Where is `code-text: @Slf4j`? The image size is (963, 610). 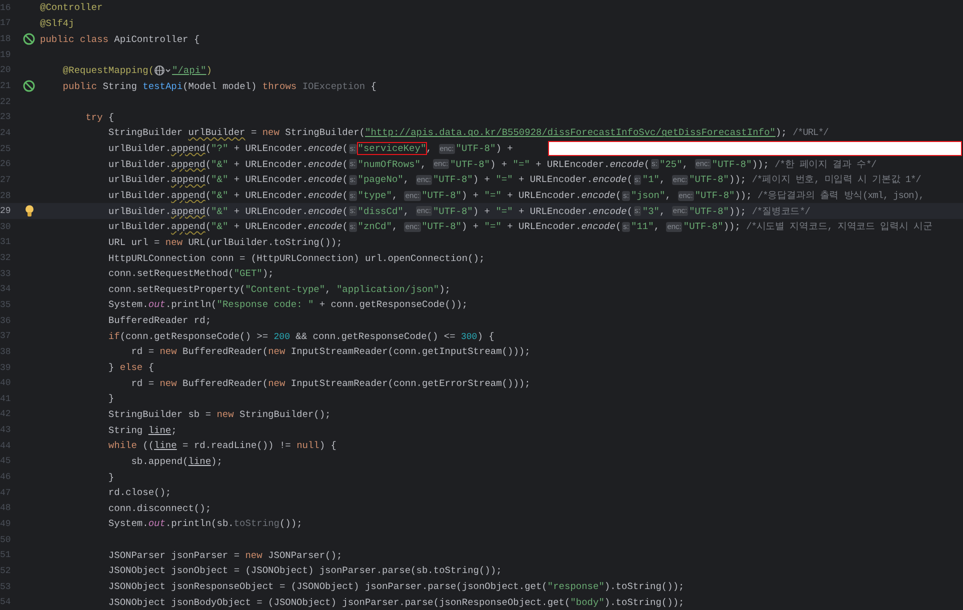
code-text: @Slf4j is located at coordinates (57, 23).